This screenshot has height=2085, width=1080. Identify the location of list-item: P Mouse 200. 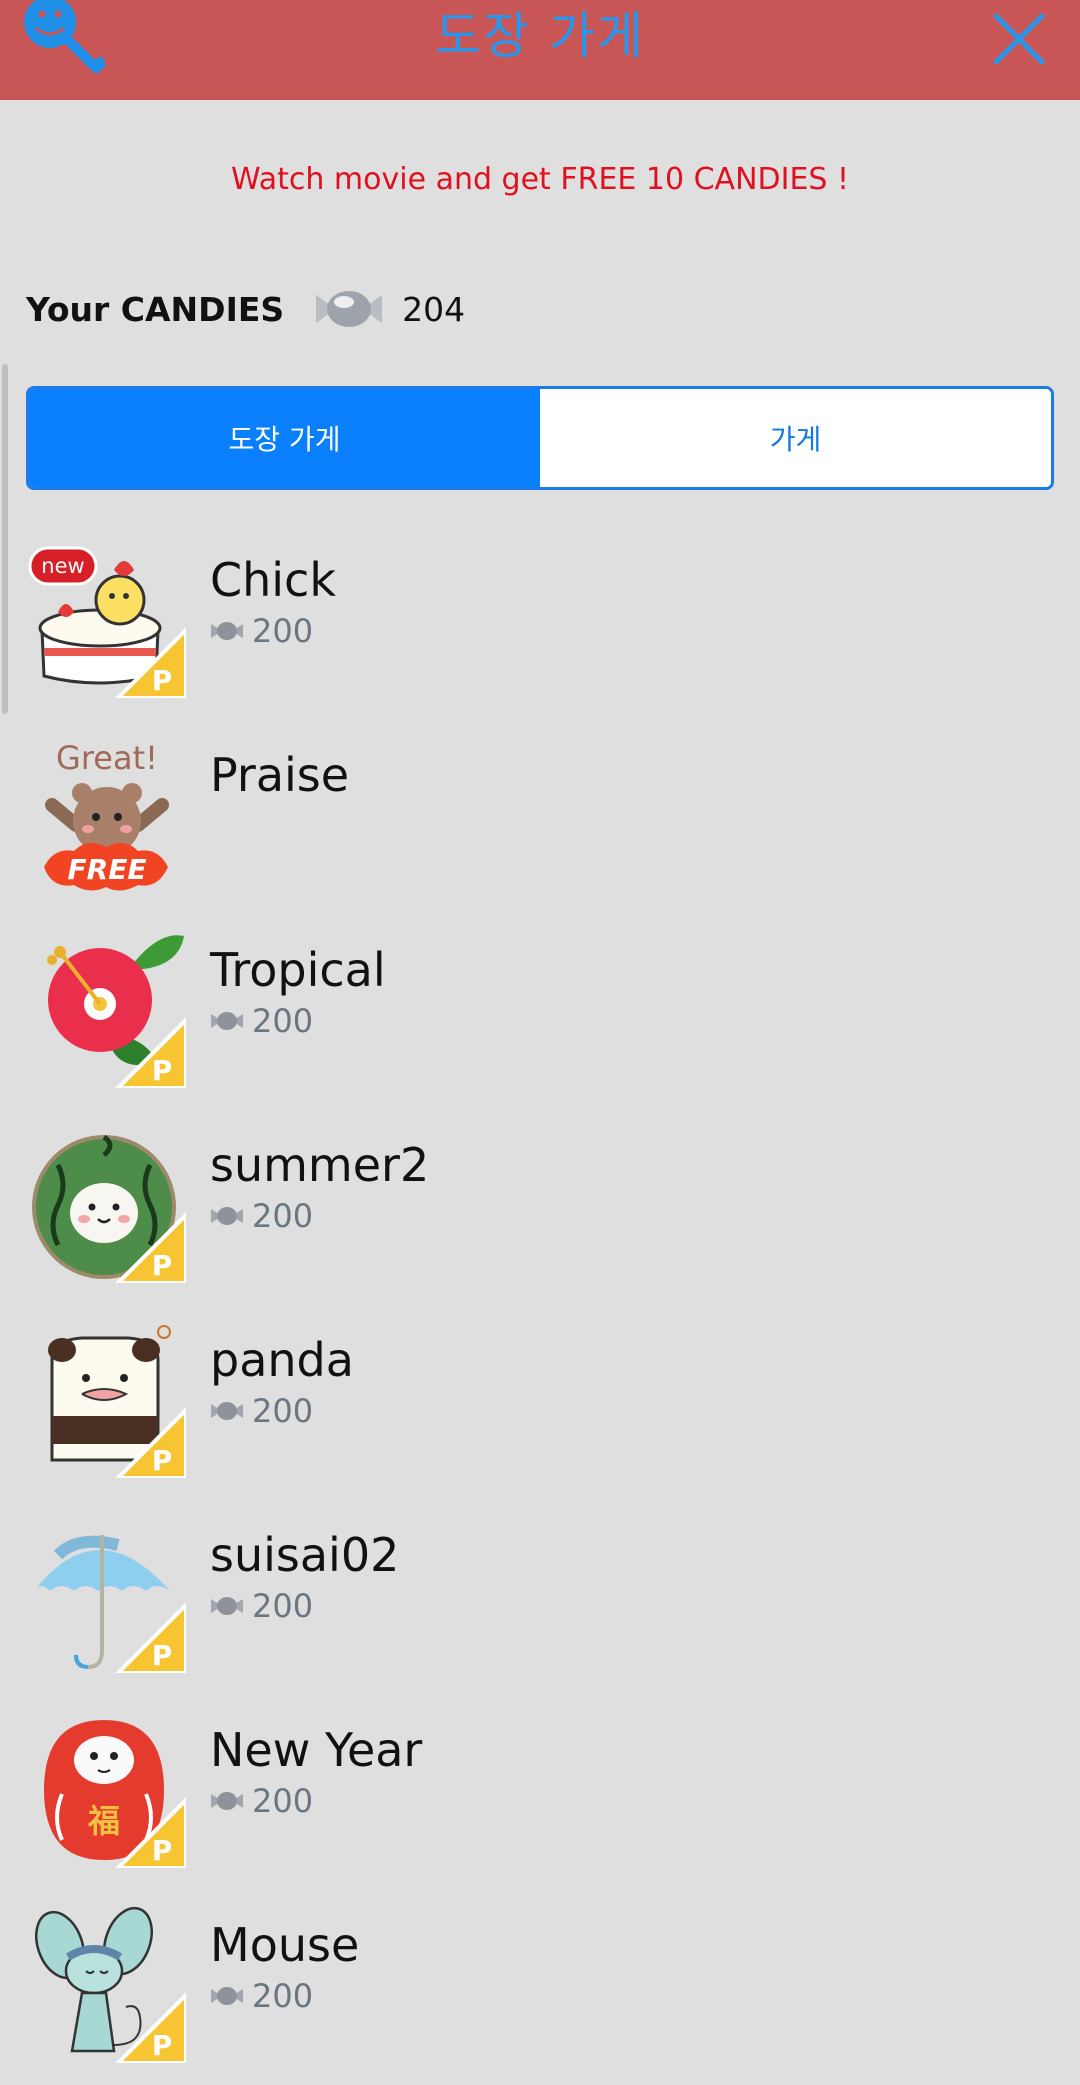
(540, 1990).